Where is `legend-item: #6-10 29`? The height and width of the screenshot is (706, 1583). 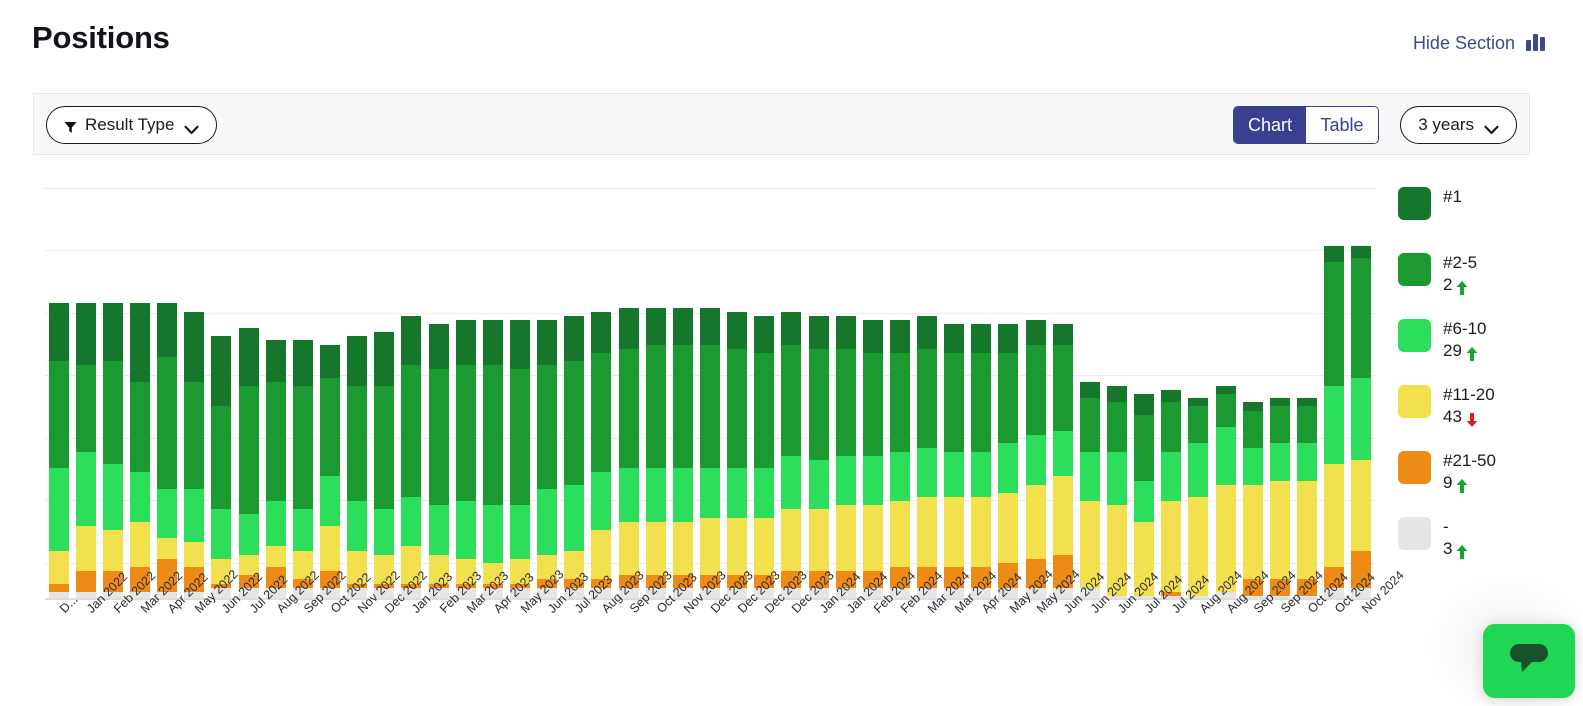 legend-item: #6-10 29 is located at coordinates (1485, 341).